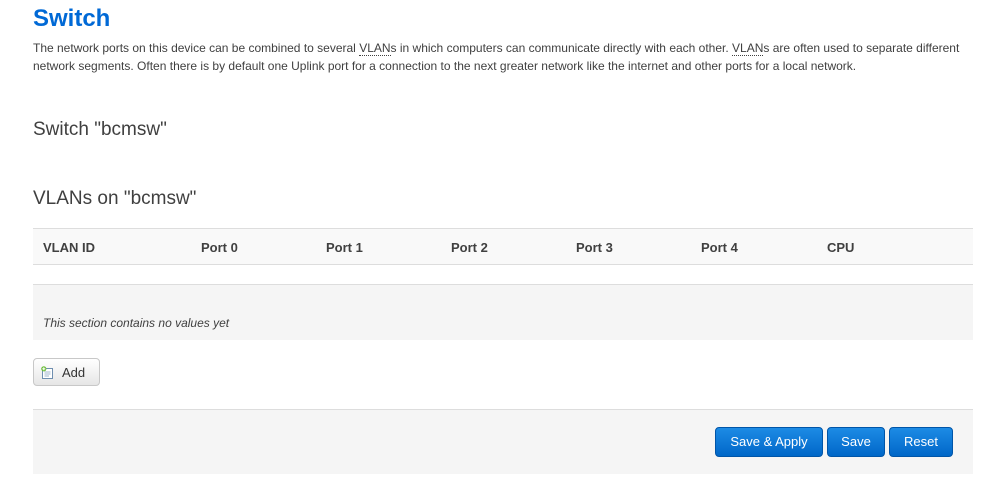 The width and height of the screenshot is (999, 478). Describe the element at coordinates (594, 247) in the screenshot. I see `column-header-port-3: Port 3` at that location.